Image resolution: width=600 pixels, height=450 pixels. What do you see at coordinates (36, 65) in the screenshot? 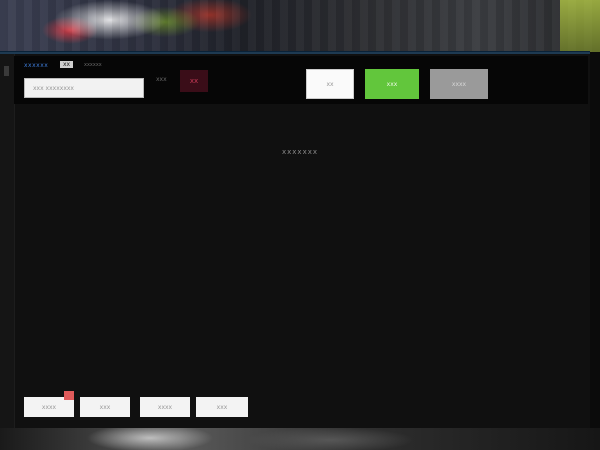
I see `app-link: xxxxxx` at bounding box center [36, 65].